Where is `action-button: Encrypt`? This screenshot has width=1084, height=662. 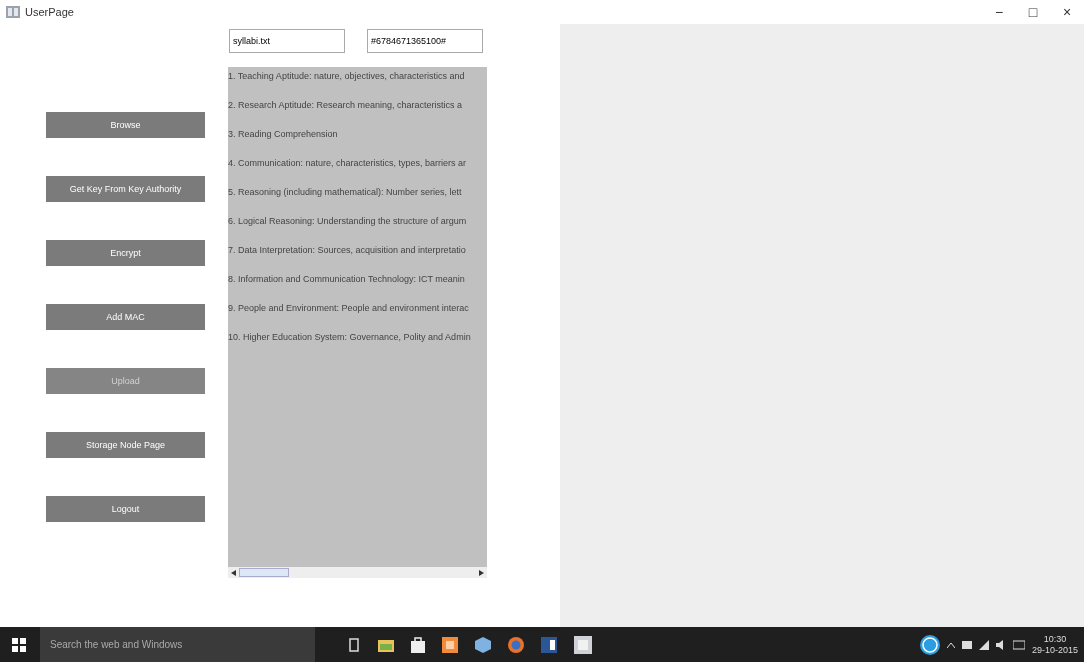
action-button: Encrypt is located at coordinates (125, 253).